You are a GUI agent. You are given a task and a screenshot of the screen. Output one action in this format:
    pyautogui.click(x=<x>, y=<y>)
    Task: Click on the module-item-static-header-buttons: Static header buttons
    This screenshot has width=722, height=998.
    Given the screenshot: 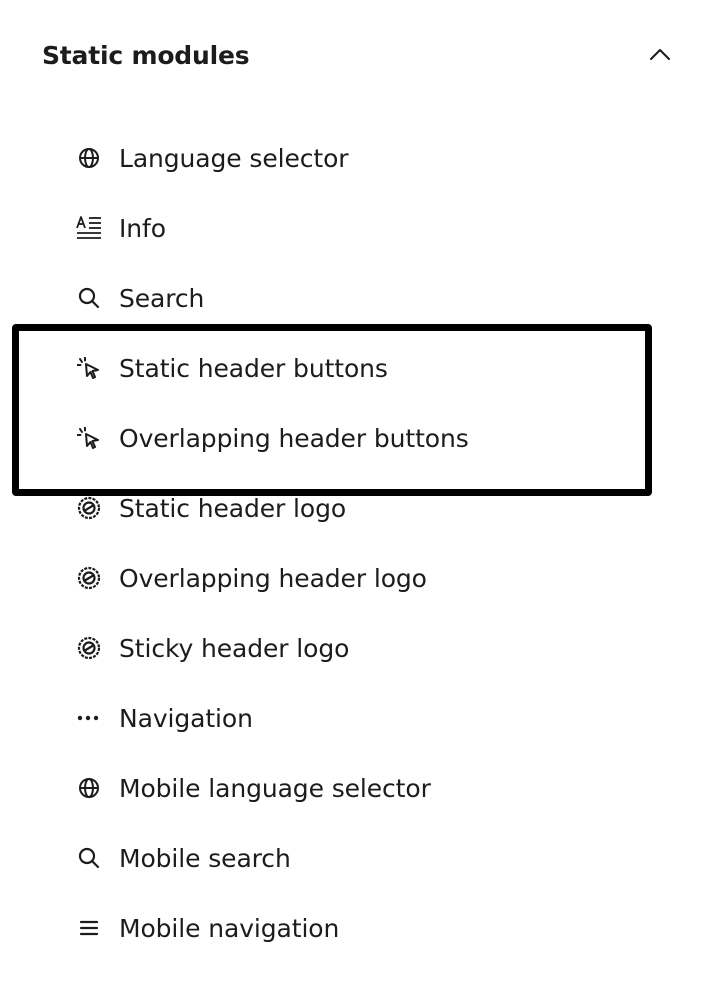 What is the action you would take?
    pyautogui.click(x=272, y=368)
    